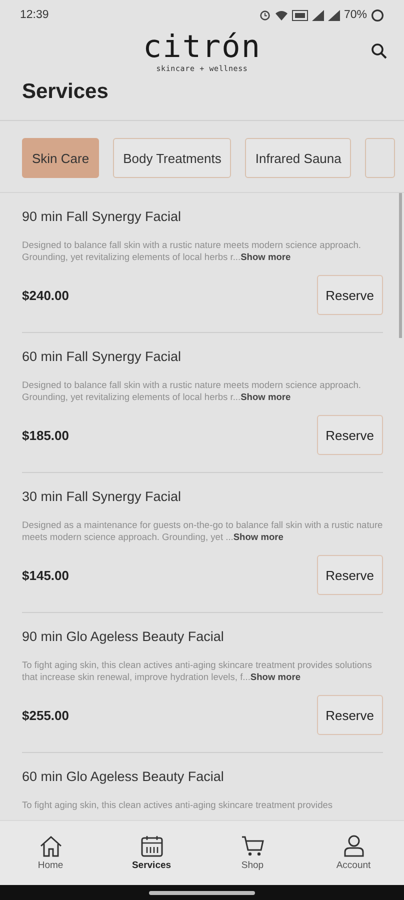 Image resolution: width=404 pixels, height=900 pixels. I want to click on category-tab: Body Treatments, so click(172, 158).